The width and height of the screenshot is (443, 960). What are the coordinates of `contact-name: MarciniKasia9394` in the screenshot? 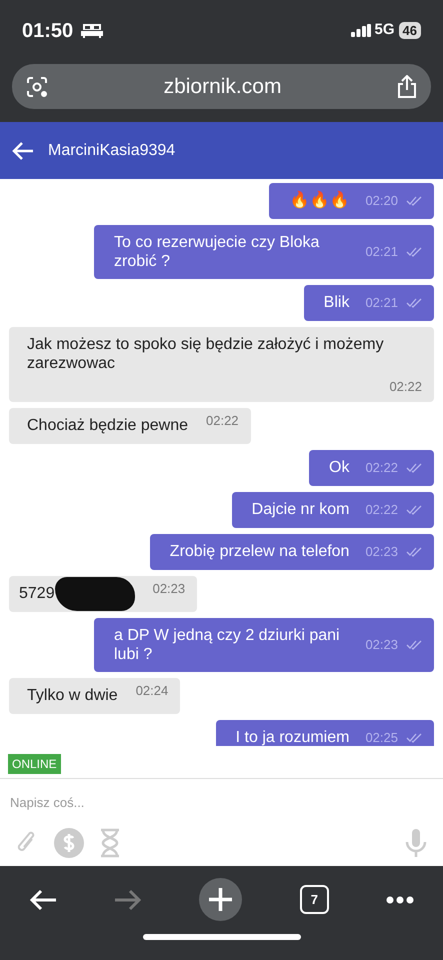 It's located at (112, 150).